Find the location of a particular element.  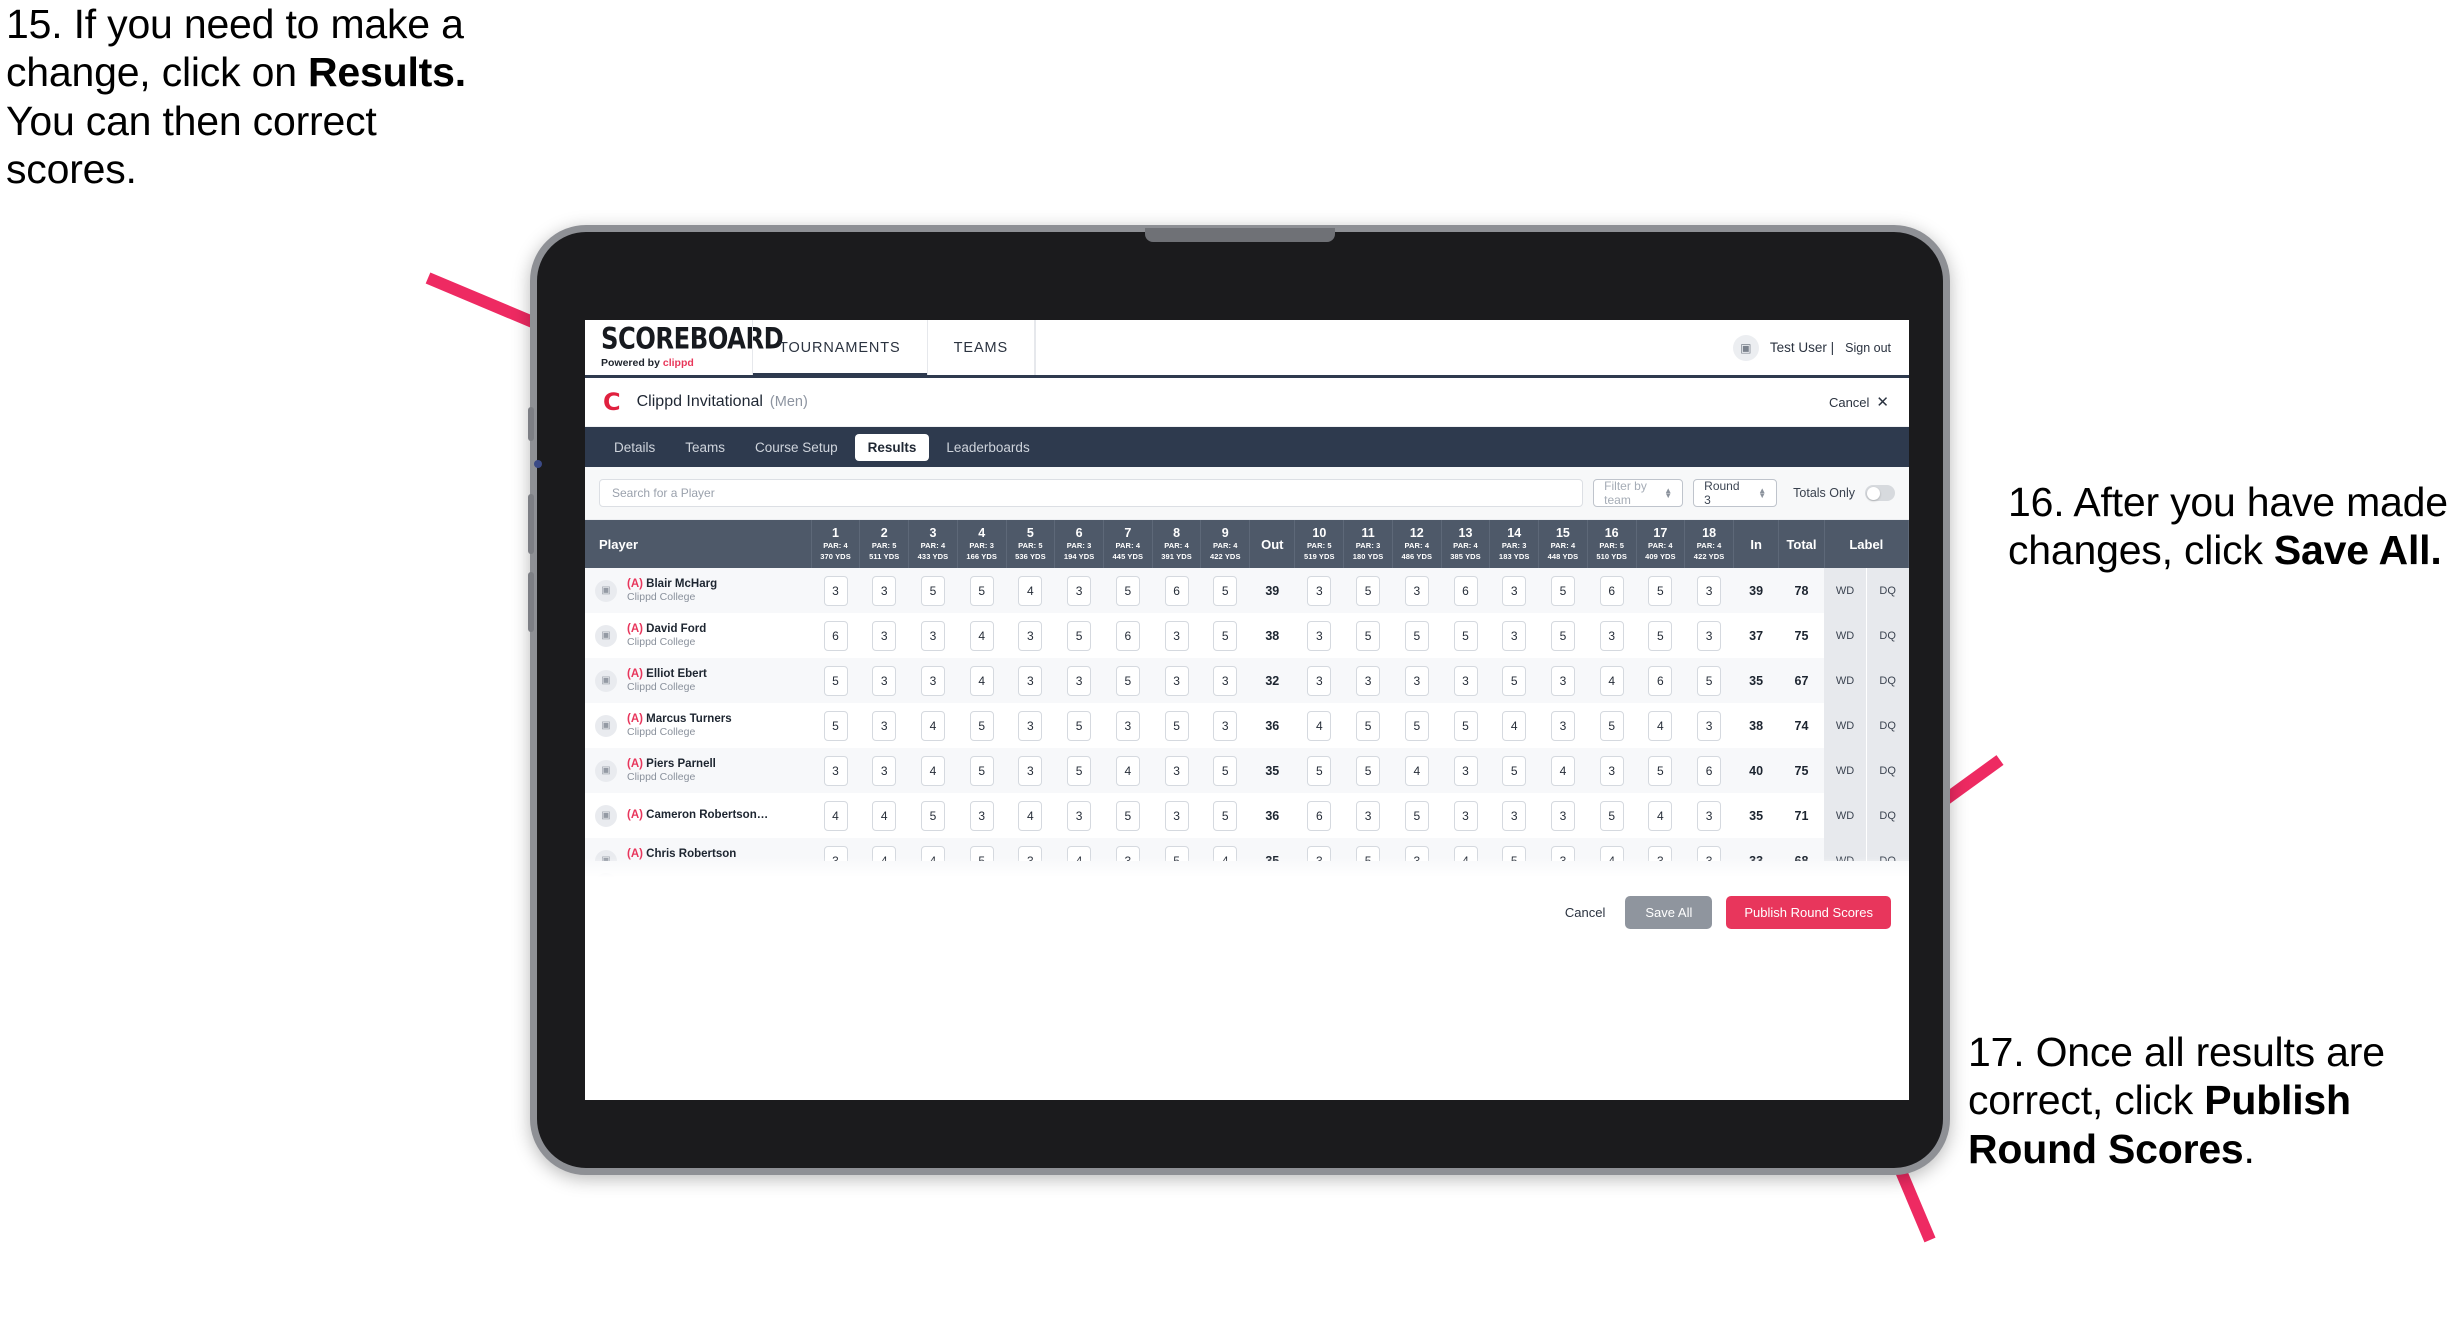

totals-only-toggle is located at coordinates (1880, 493).